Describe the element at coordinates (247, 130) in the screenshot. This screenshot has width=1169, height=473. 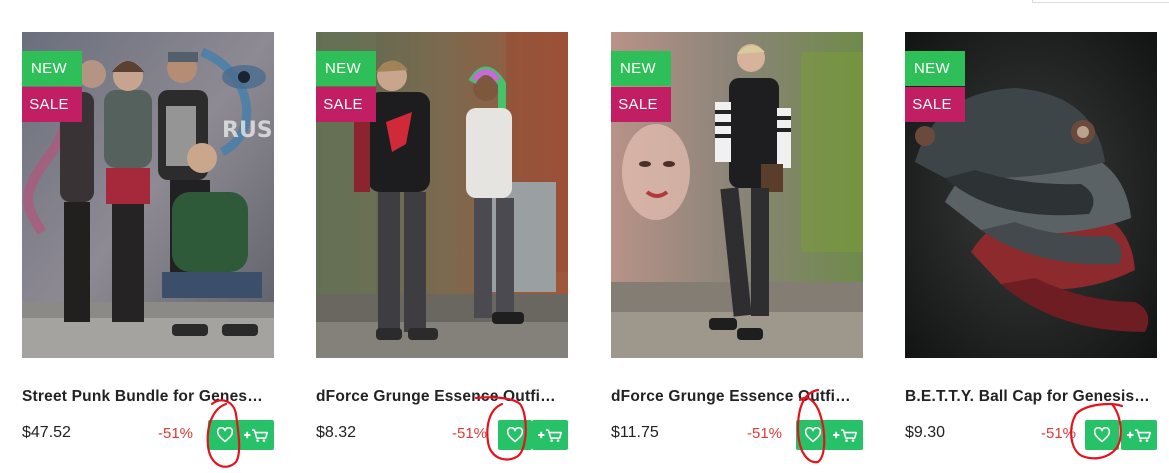
I see `svg-text: RUS` at that location.